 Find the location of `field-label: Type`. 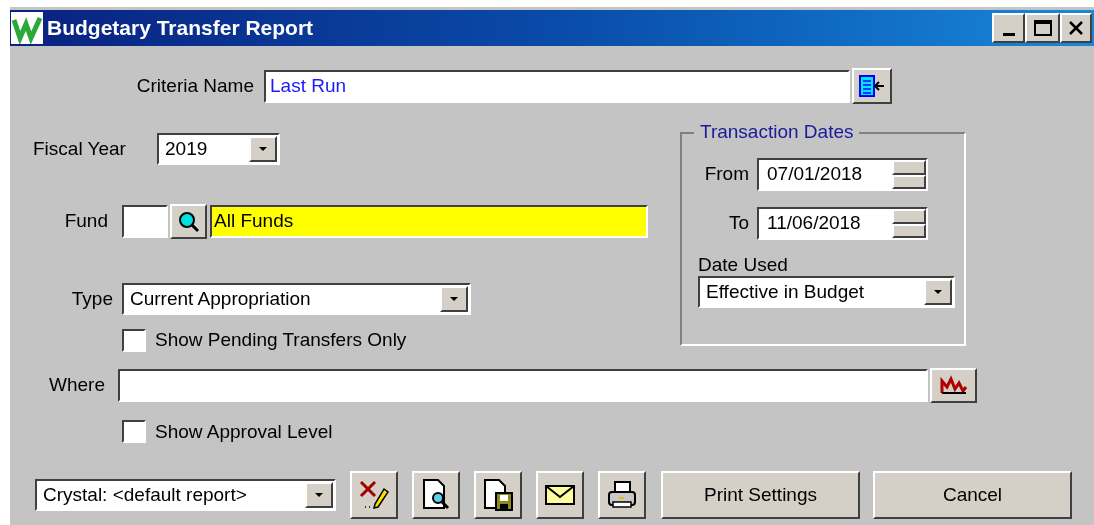

field-label: Type is located at coordinates (91, 298).